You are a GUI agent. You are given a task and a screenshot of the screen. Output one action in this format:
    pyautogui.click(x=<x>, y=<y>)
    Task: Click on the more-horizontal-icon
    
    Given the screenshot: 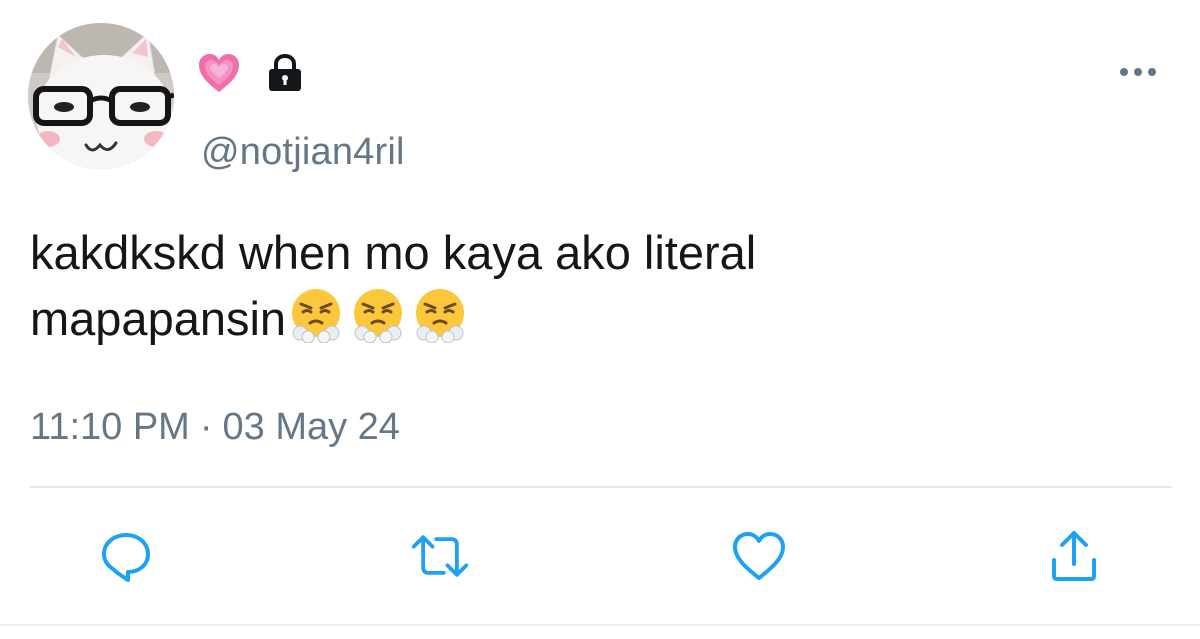 What is the action you would take?
    pyautogui.click(x=1138, y=72)
    